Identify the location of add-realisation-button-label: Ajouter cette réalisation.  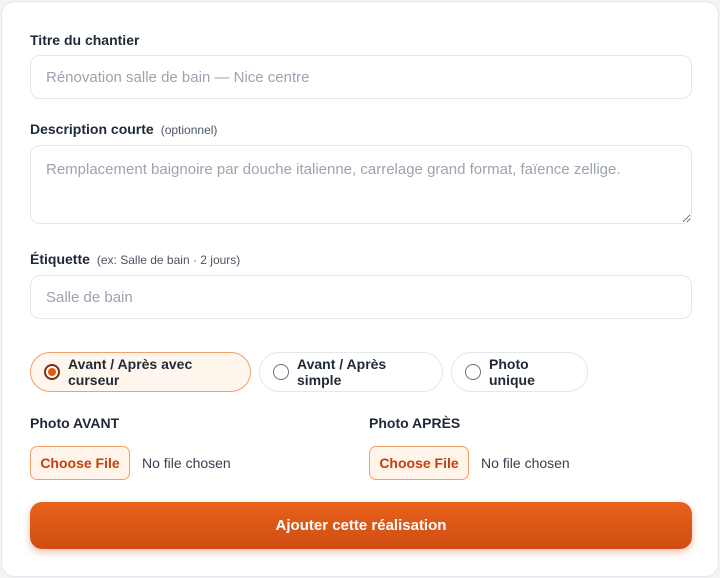
(361, 525).